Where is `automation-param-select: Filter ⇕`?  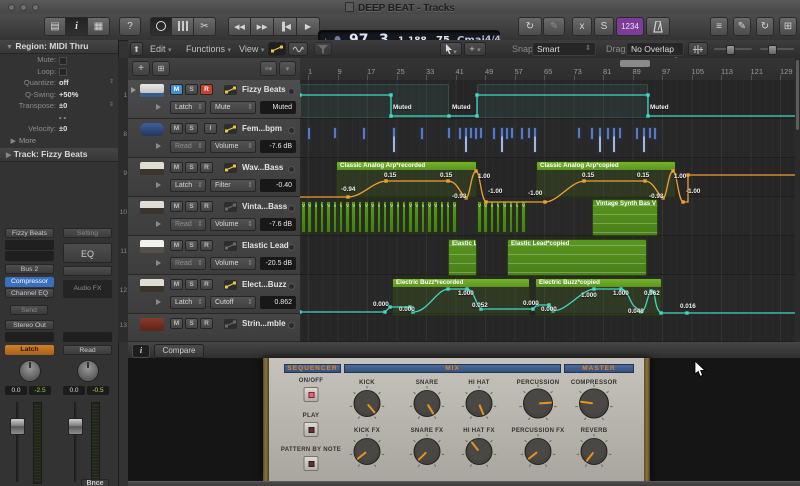
automation-param-select: Filter ⇕ is located at coordinates (233, 185).